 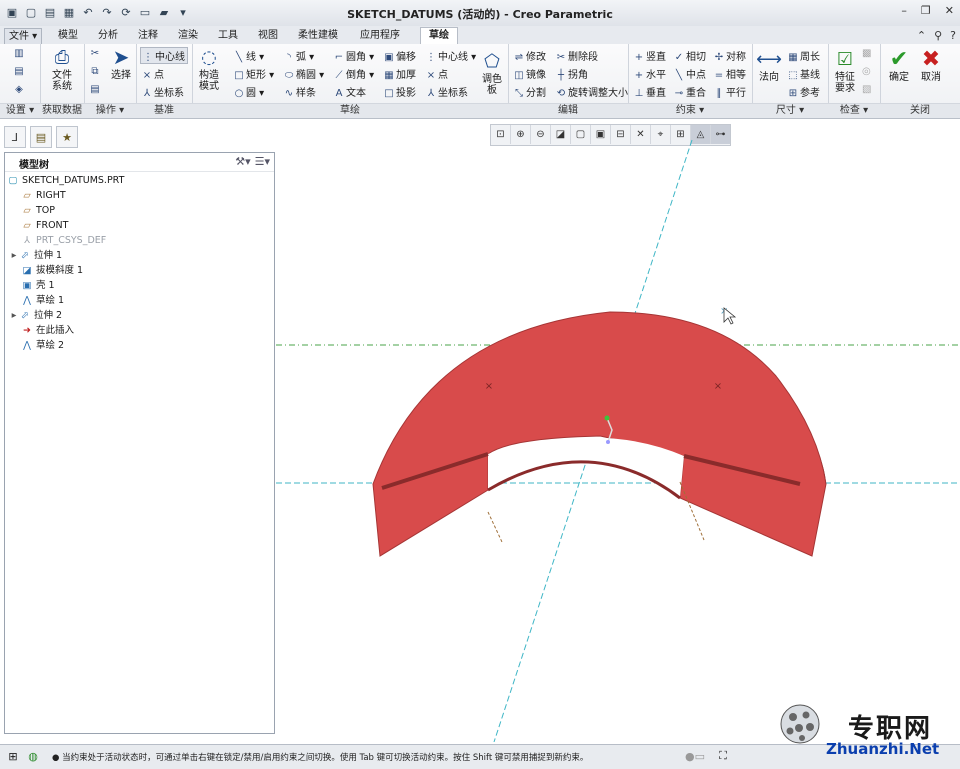 What do you see at coordinates (938, 35) in the screenshot?
I see `search-icon: ⚲` at bounding box center [938, 35].